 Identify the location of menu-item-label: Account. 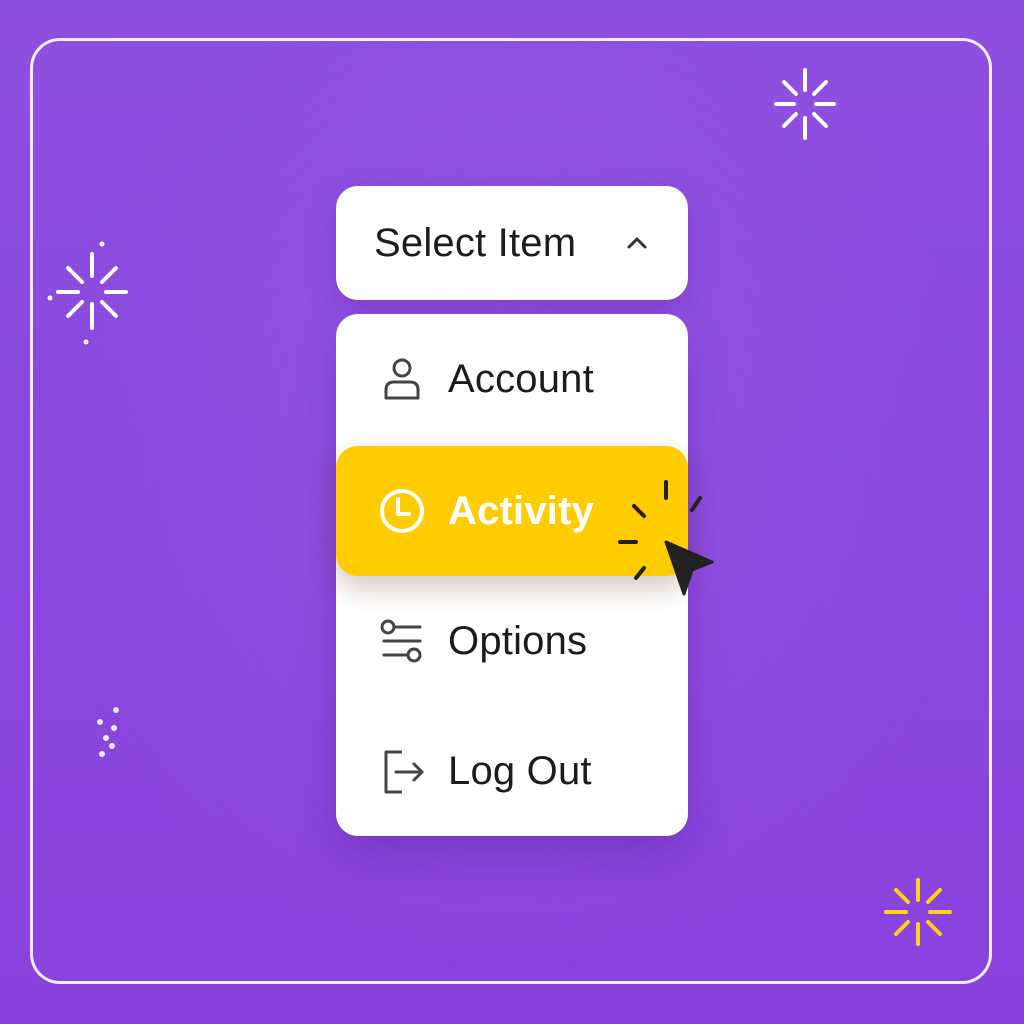
(521, 378).